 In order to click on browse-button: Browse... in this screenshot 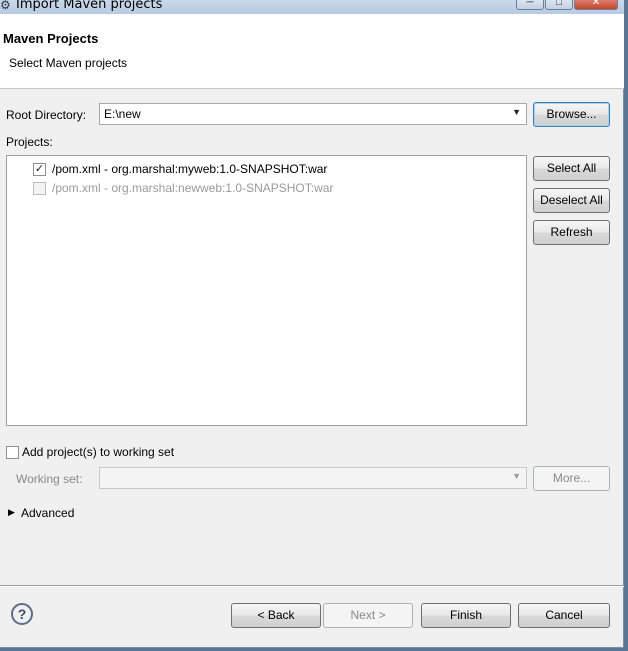, I will do `click(571, 114)`.